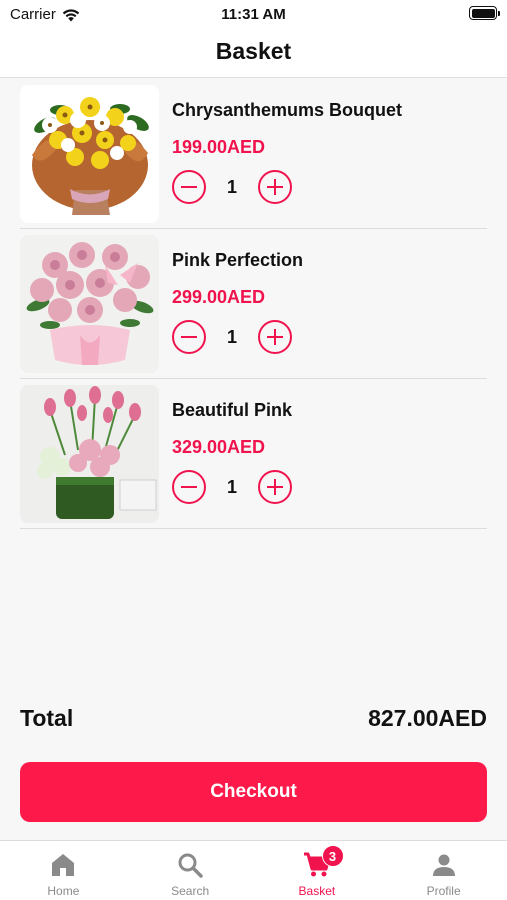  I want to click on nav-header: Basket, so click(253, 54).